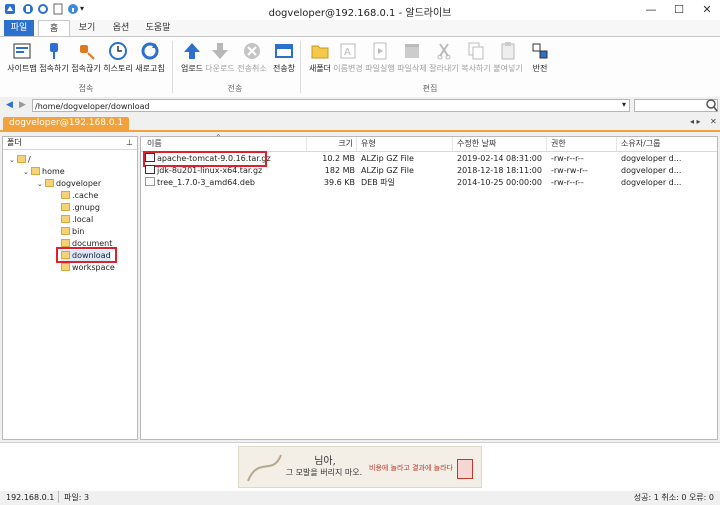 This screenshot has width=720, height=505. I want to click on column-name: 이름, so click(225, 144).